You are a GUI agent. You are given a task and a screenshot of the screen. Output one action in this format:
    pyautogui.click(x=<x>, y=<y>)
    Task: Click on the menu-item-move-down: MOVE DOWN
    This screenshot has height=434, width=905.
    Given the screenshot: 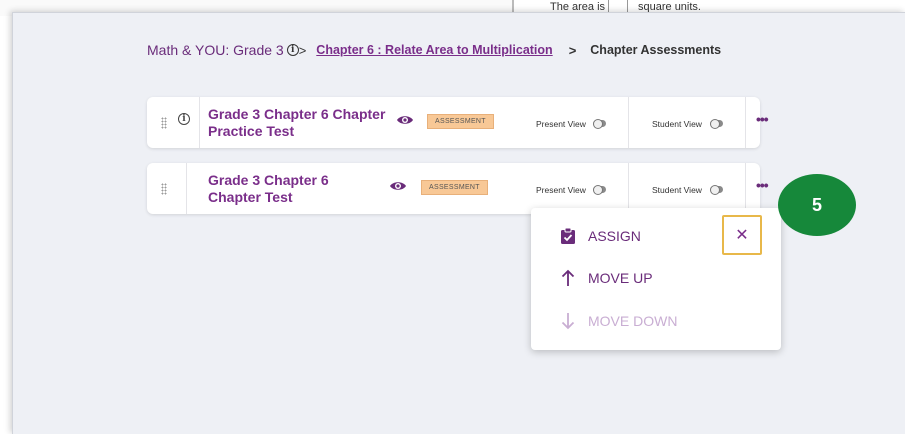 What is the action you would take?
    pyautogui.click(x=656, y=321)
    